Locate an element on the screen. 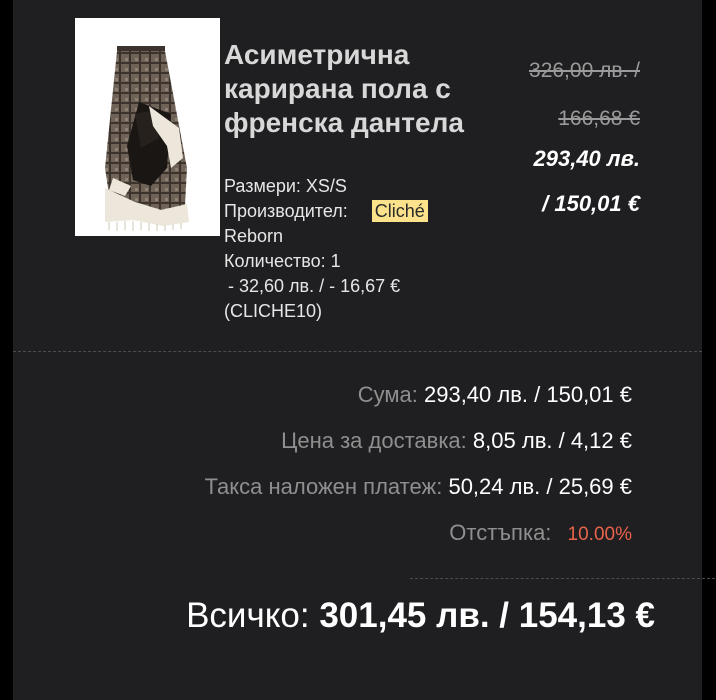  total-divider is located at coordinates (562, 578).